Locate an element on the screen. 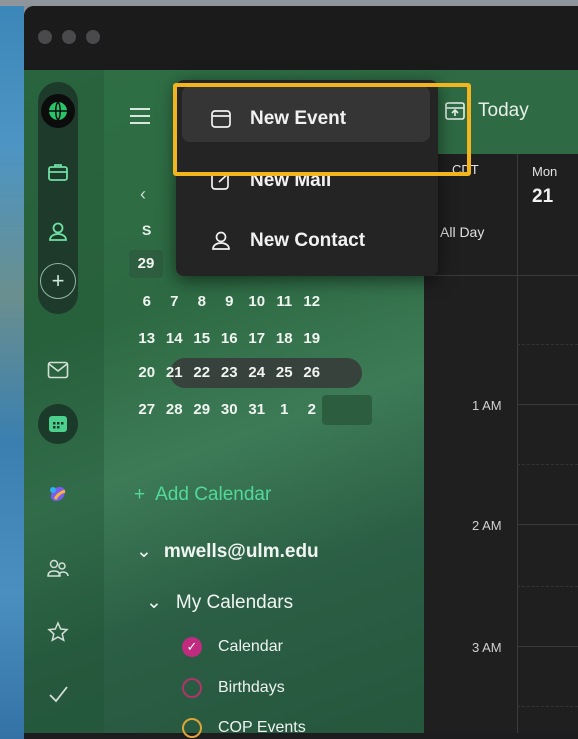 This screenshot has width=578, height=739. day-number: 21 is located at coordinates (542, 197).